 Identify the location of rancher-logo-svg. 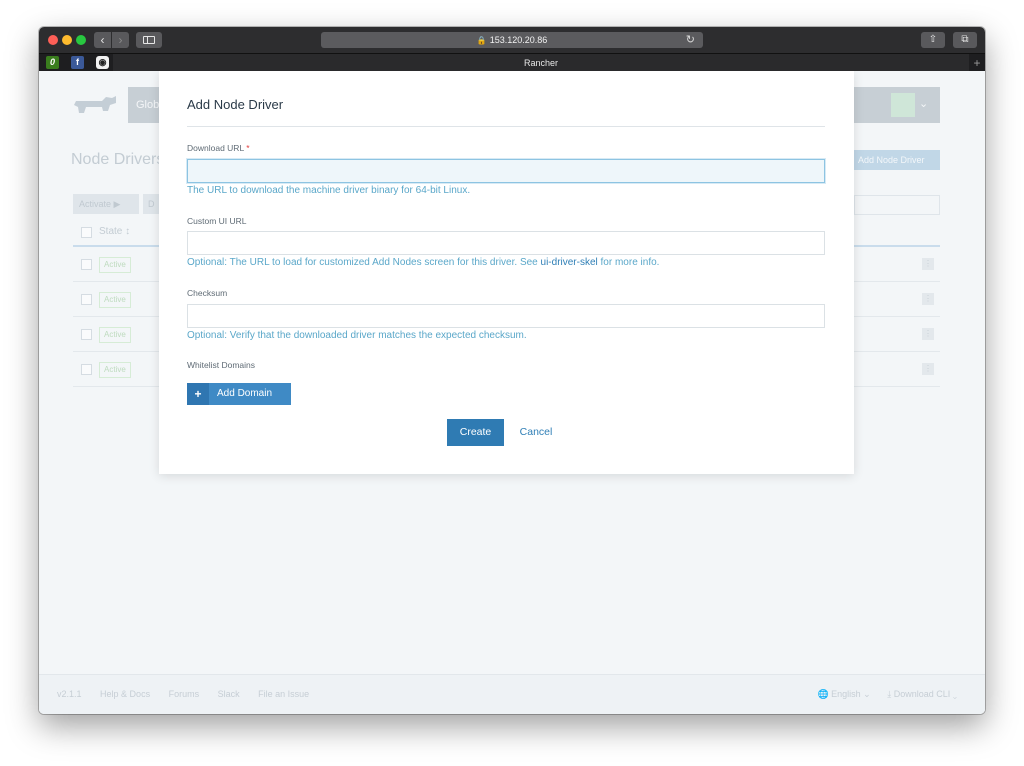
(95, 104).